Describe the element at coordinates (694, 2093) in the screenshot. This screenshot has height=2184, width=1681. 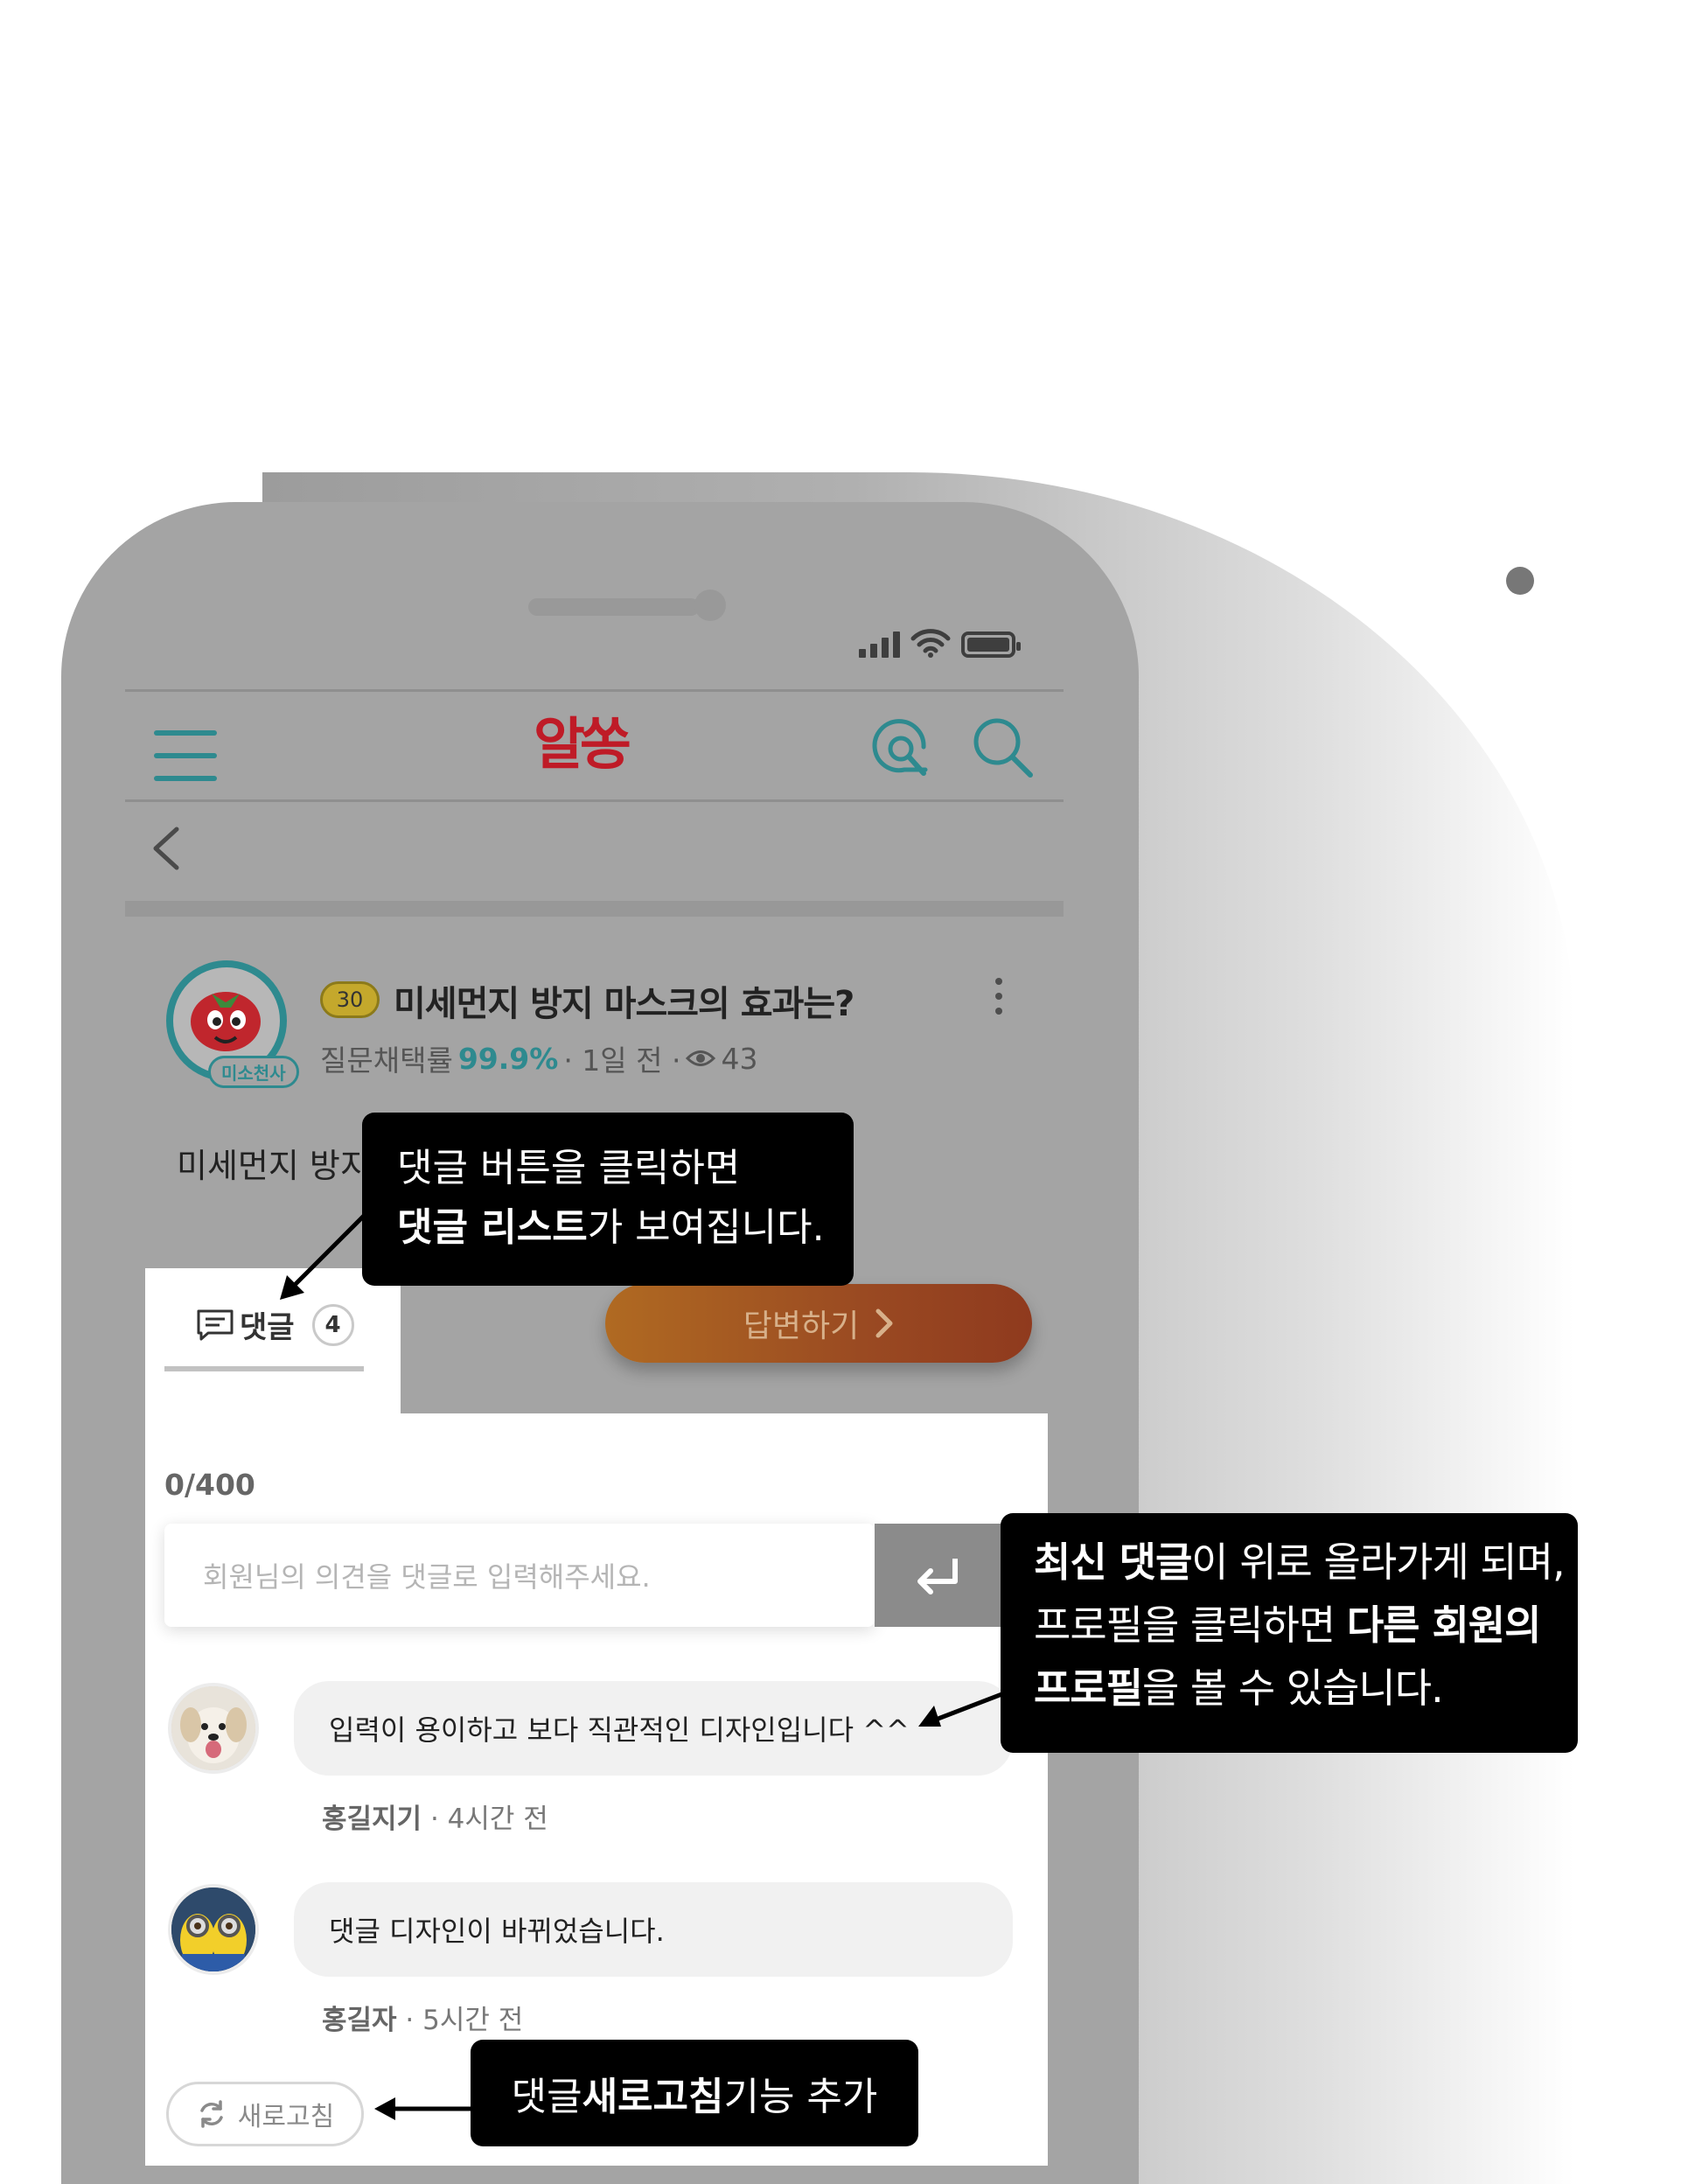
I see `callout-refresh: 댓글 새로고침 기능 추가` at that location.